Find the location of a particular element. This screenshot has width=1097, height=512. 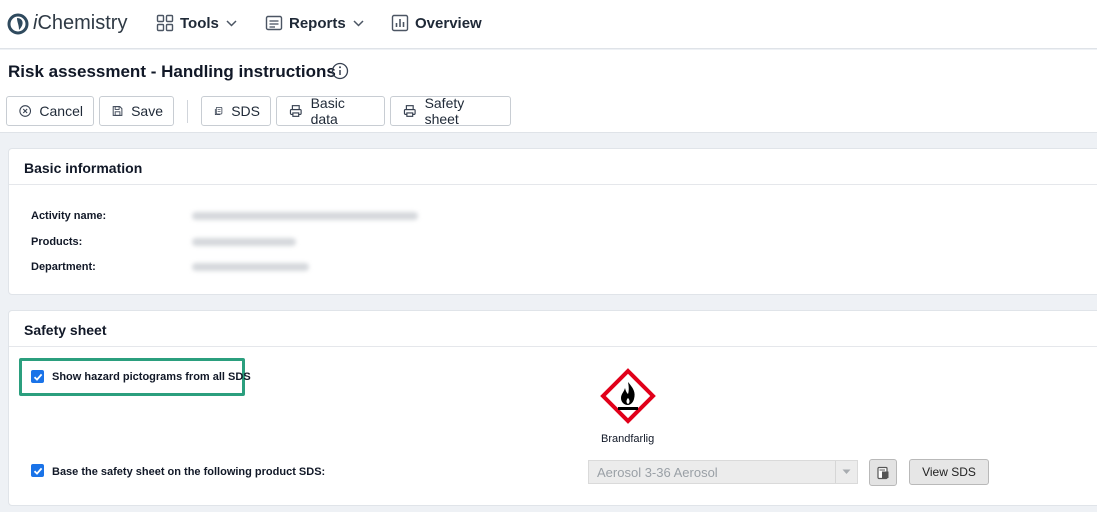

basic-data-label: Basic data is located at coordinates (327, 111).